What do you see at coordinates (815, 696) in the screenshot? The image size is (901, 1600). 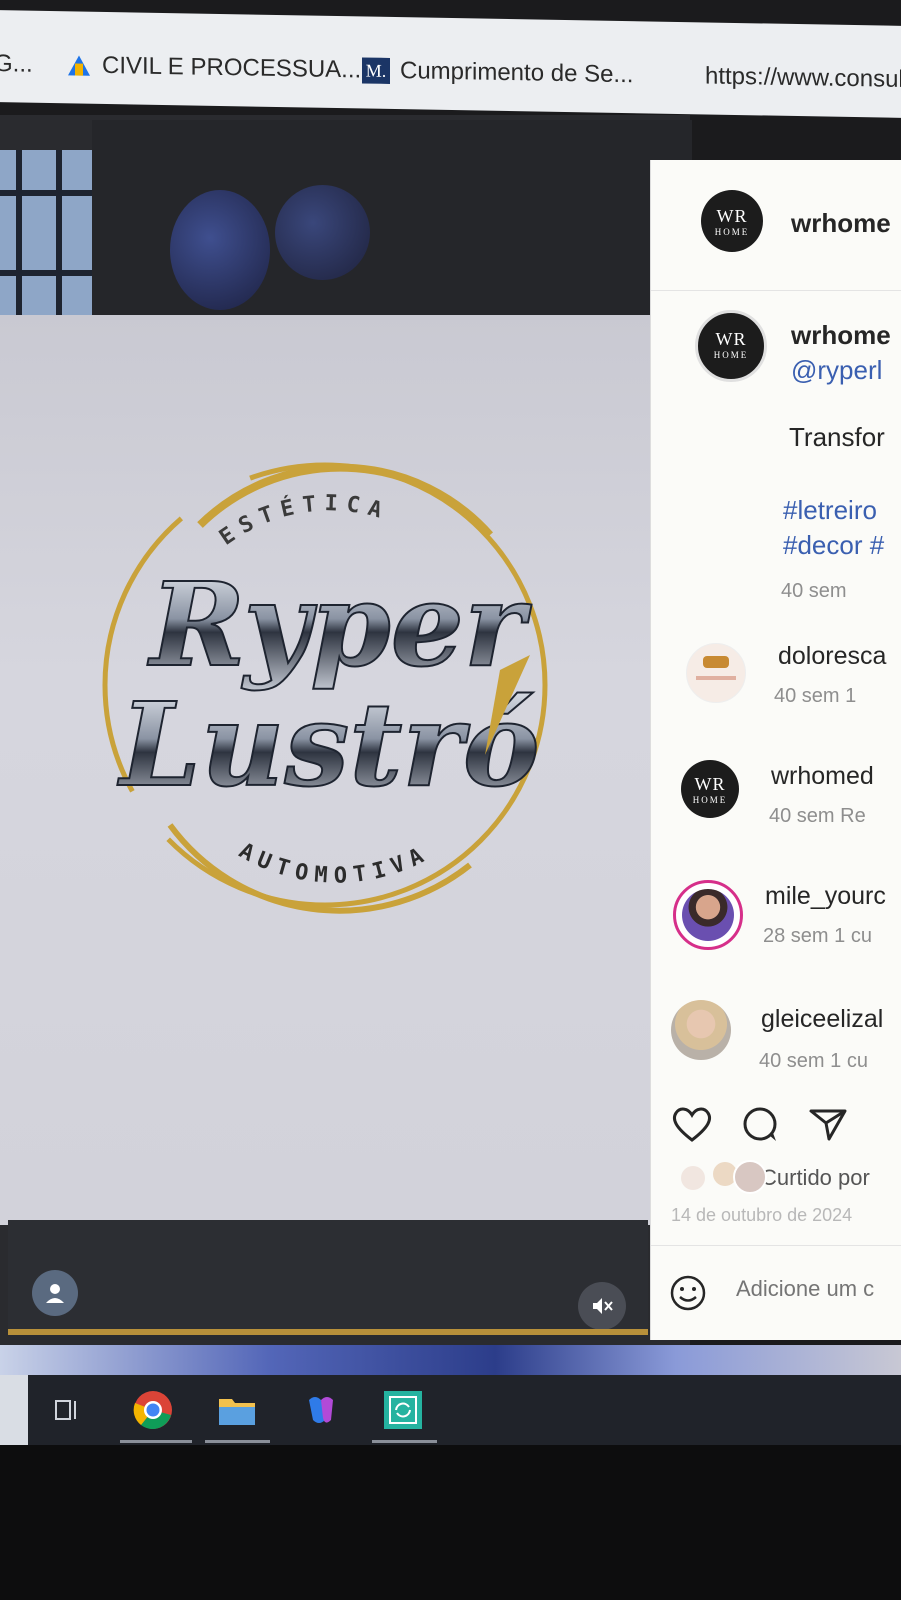 I see `comment-meta: 40 sem 1` at bounding box center [815, 696].